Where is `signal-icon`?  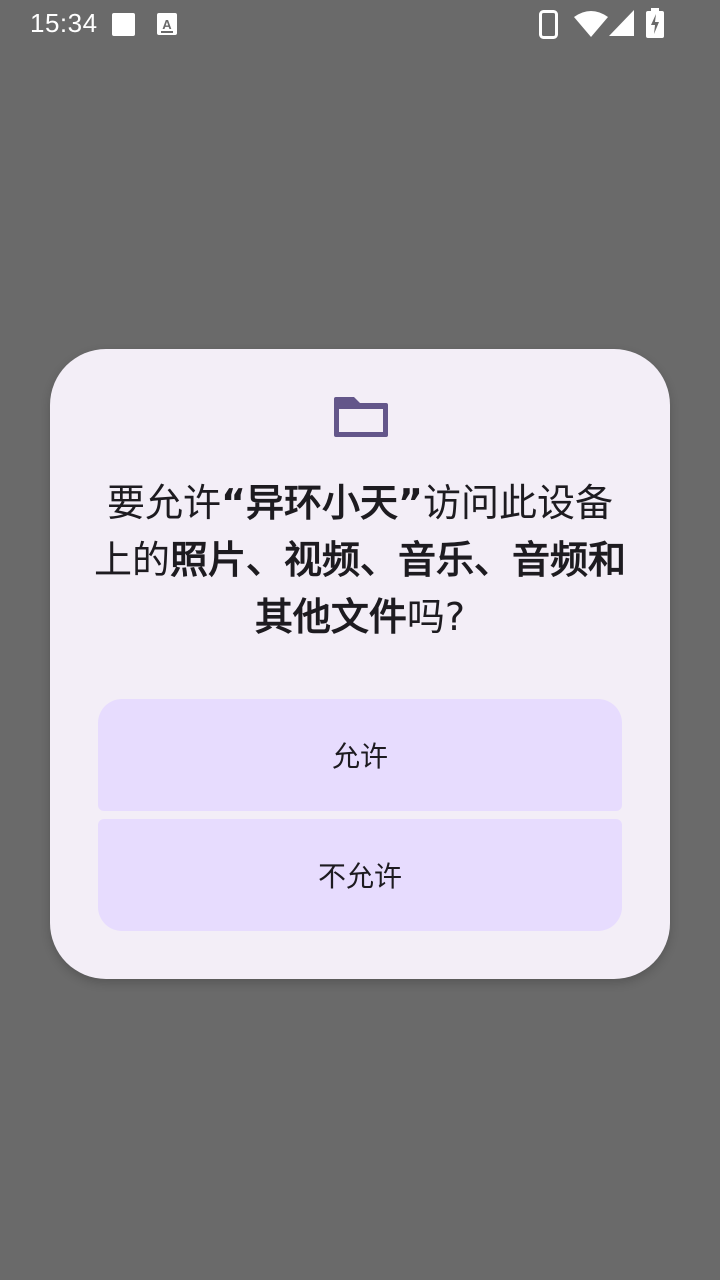
signal-icon is located at coordinates (621, 23).